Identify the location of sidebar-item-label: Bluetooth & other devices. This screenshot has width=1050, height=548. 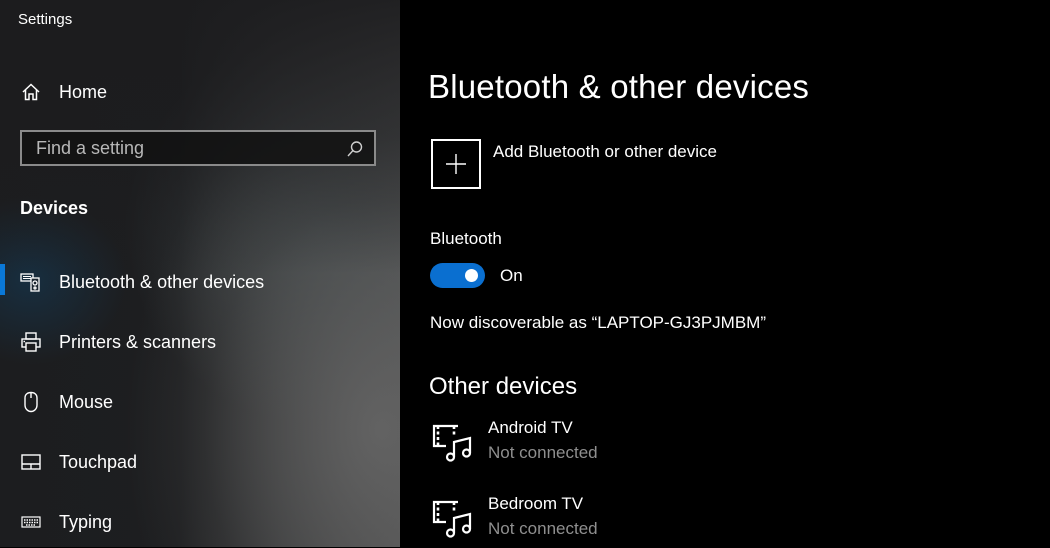
(162, 281).